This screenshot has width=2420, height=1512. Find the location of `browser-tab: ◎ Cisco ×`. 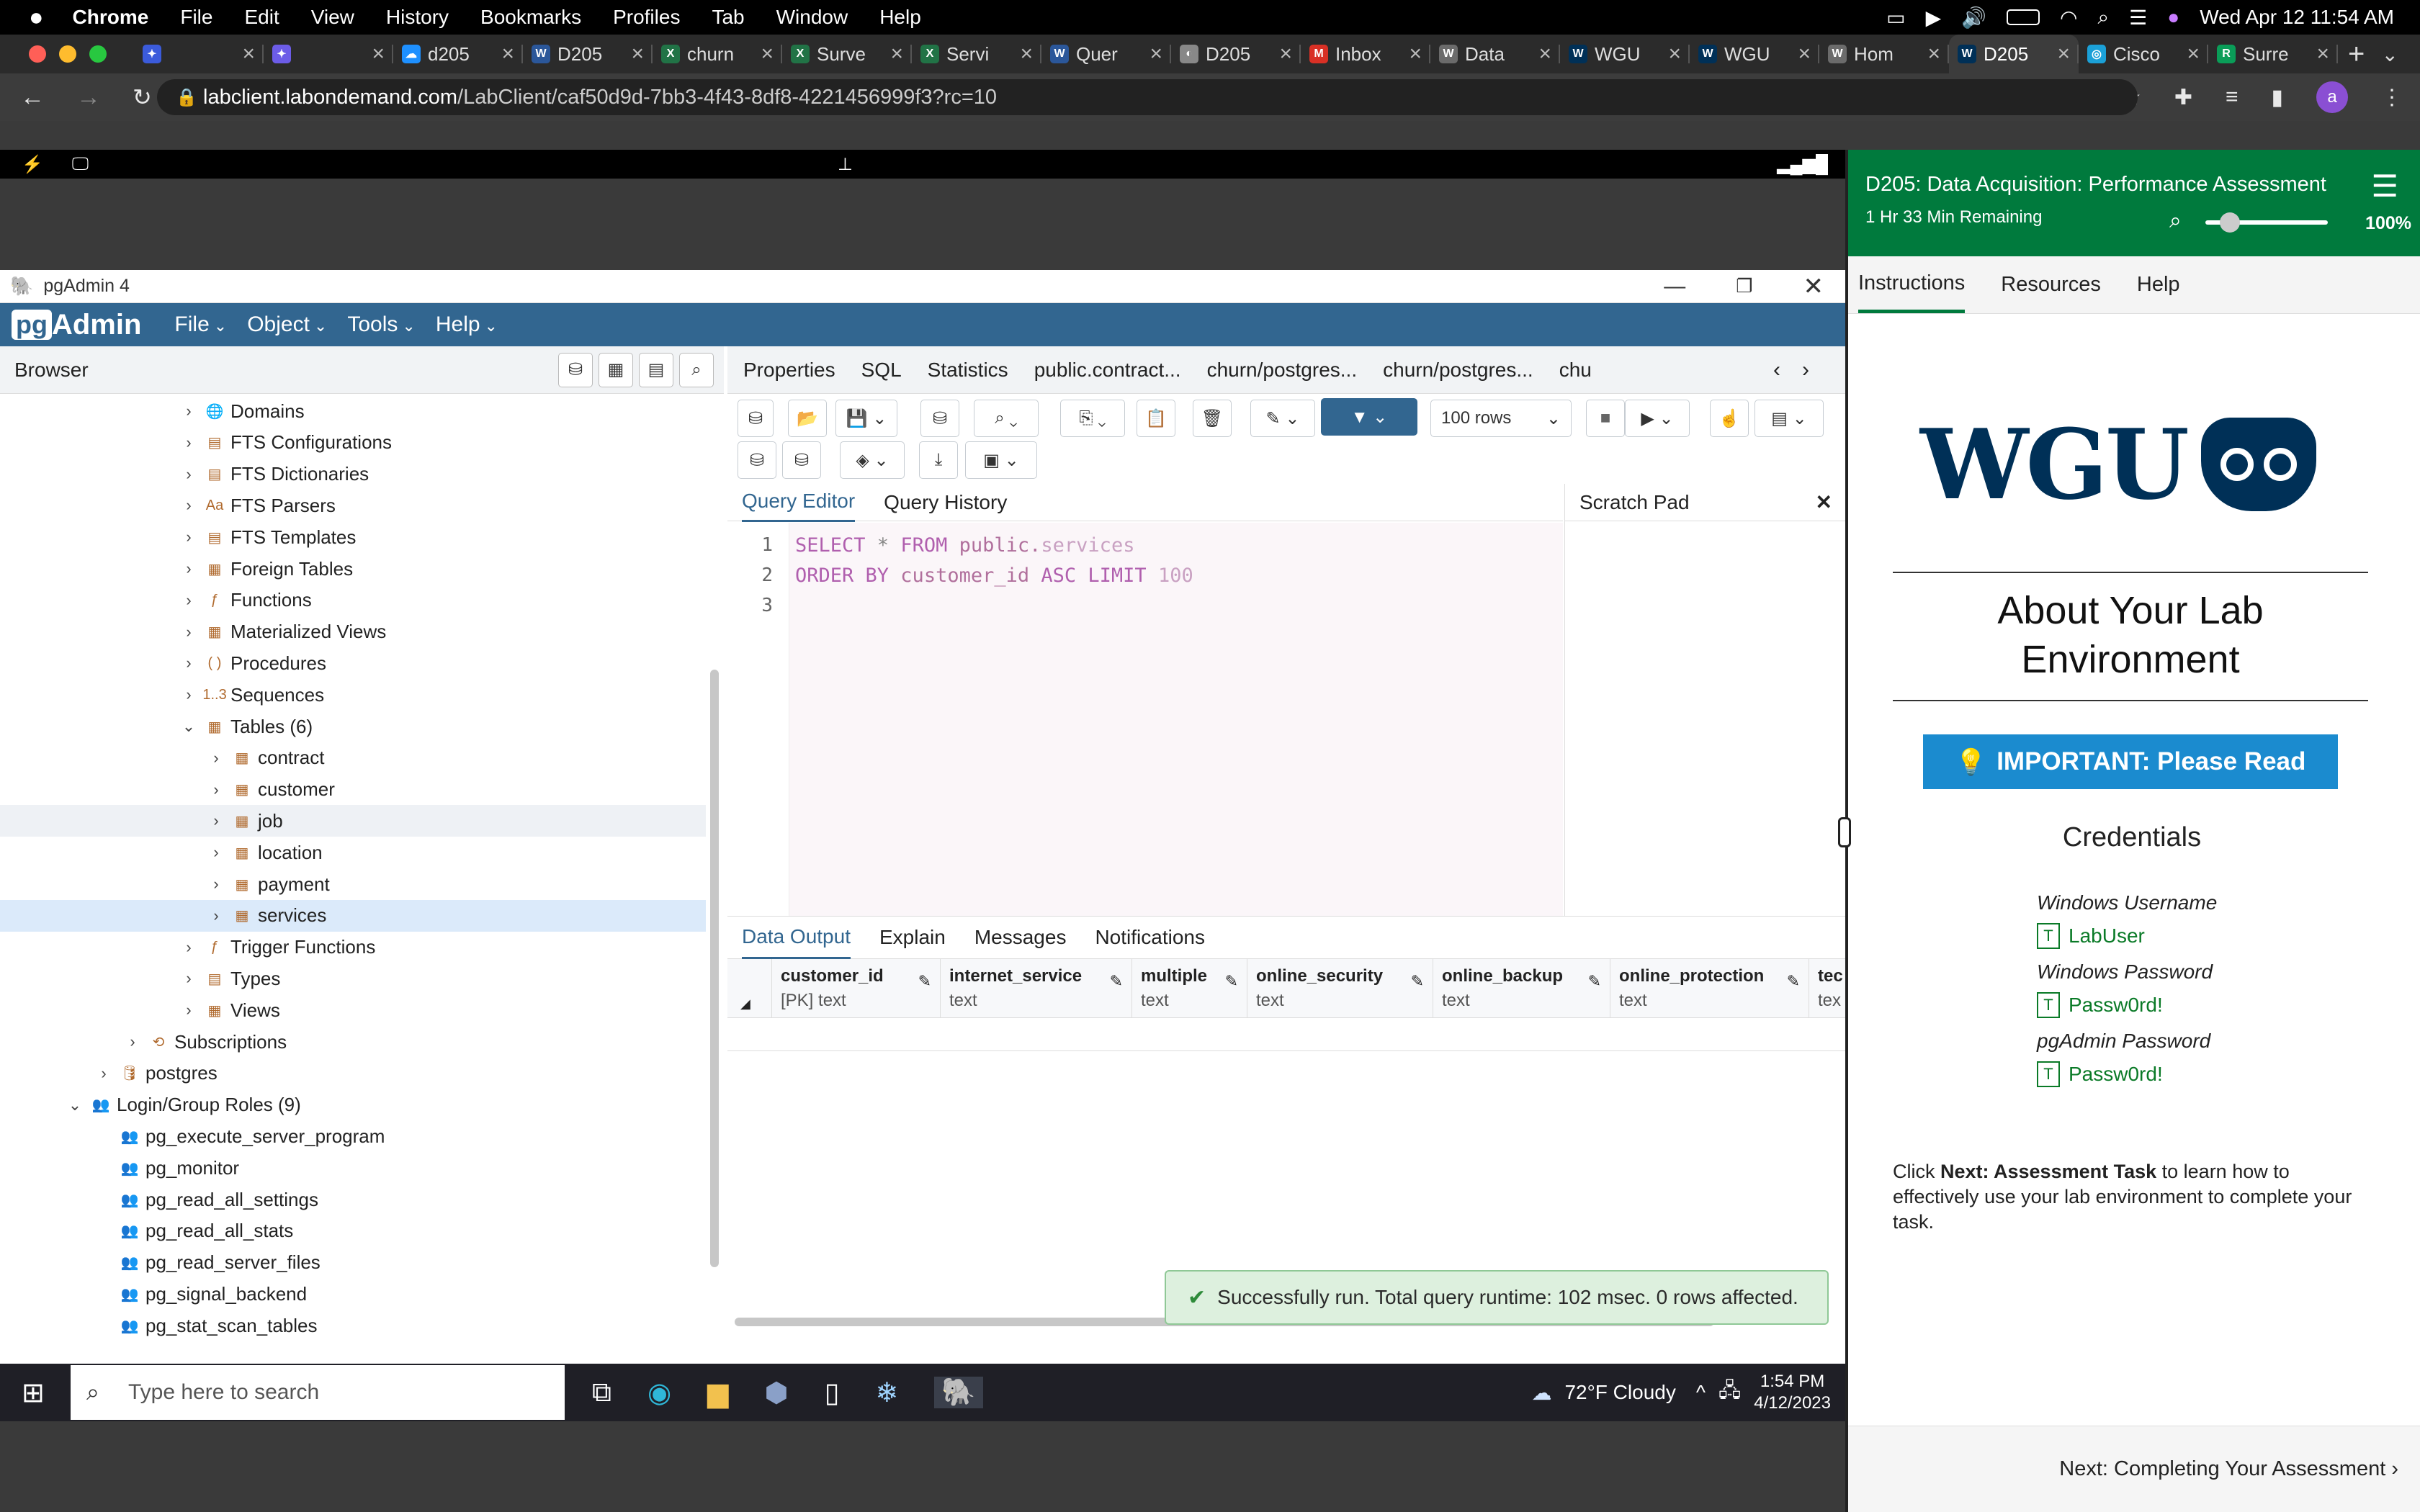

browser-tab: ◎ Cisco × is located at coordinates (2143, 54).